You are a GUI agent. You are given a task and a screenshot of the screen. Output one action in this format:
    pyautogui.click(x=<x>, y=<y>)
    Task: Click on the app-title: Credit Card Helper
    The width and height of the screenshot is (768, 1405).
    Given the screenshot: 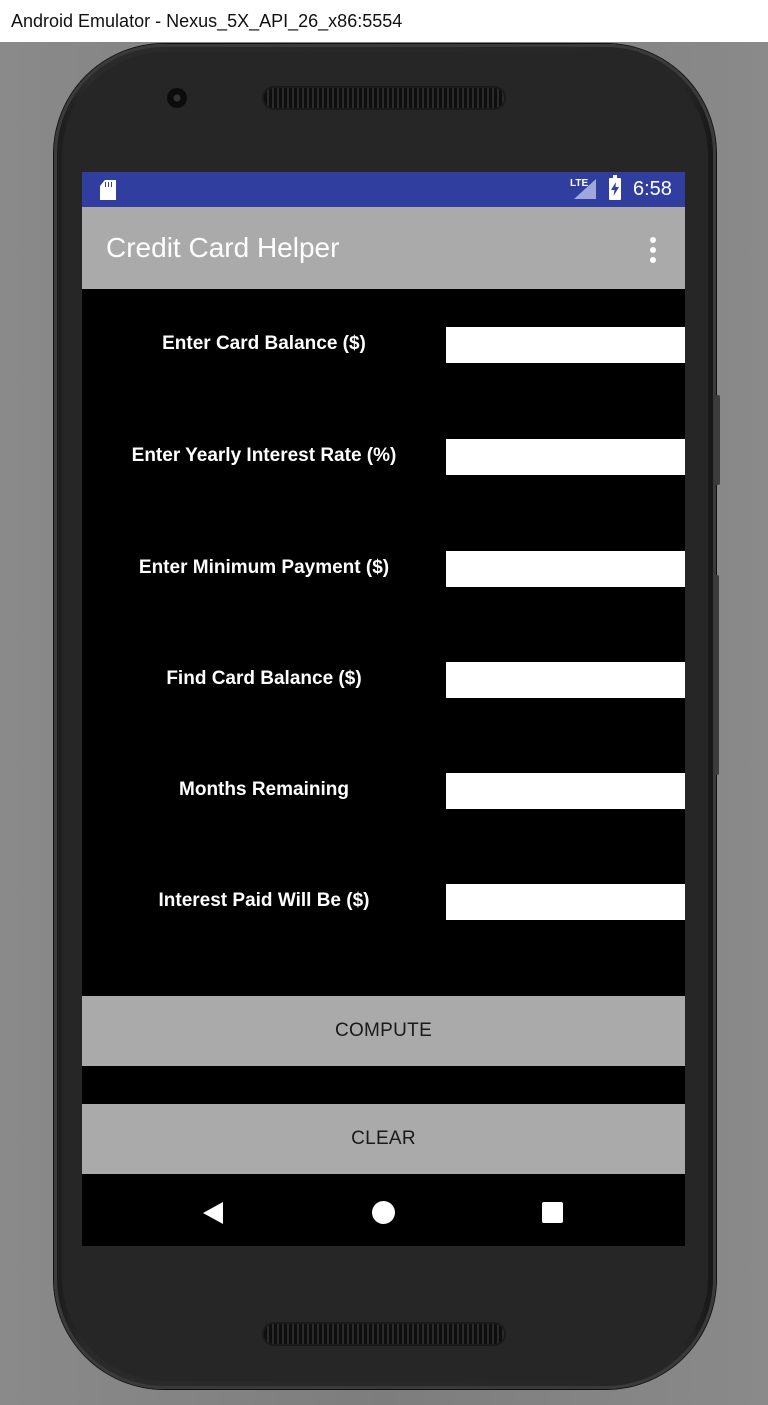 What is the action you would take?
    pyautogui.click(x=223, y=247)
    